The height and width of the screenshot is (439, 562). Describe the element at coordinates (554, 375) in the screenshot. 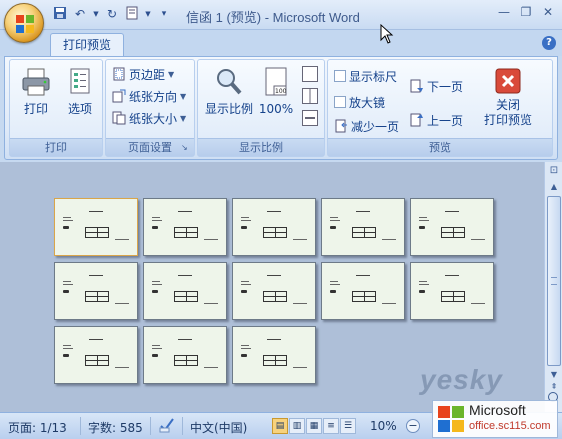

I see `scroll-down-icon: ▼` at that location.